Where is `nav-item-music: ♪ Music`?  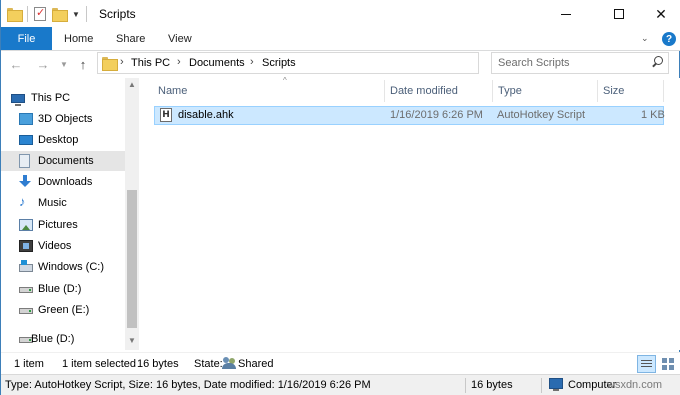 nav-item-music: ♪ Music is located at coordinates (63, 203).